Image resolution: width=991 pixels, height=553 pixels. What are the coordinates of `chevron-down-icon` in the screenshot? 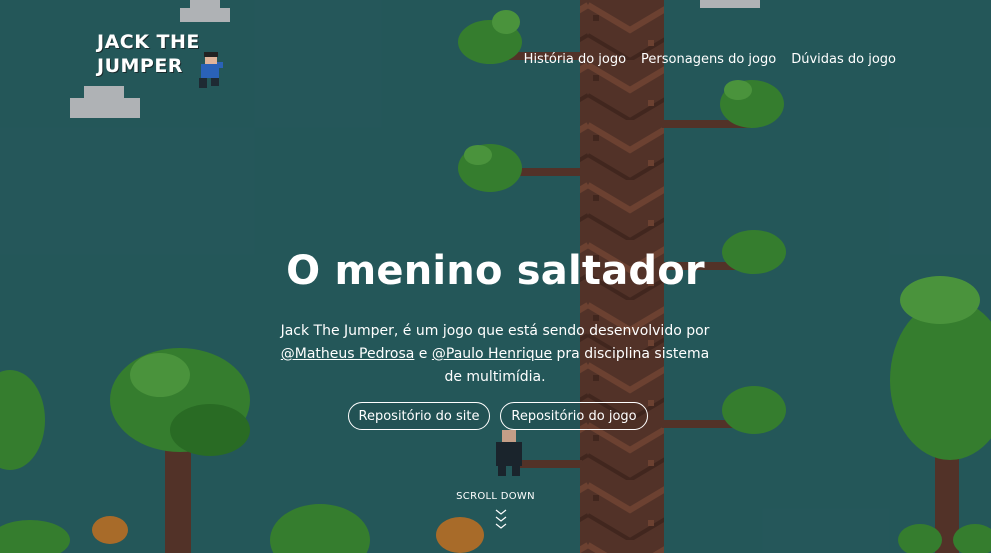 It's located at (501, 522).